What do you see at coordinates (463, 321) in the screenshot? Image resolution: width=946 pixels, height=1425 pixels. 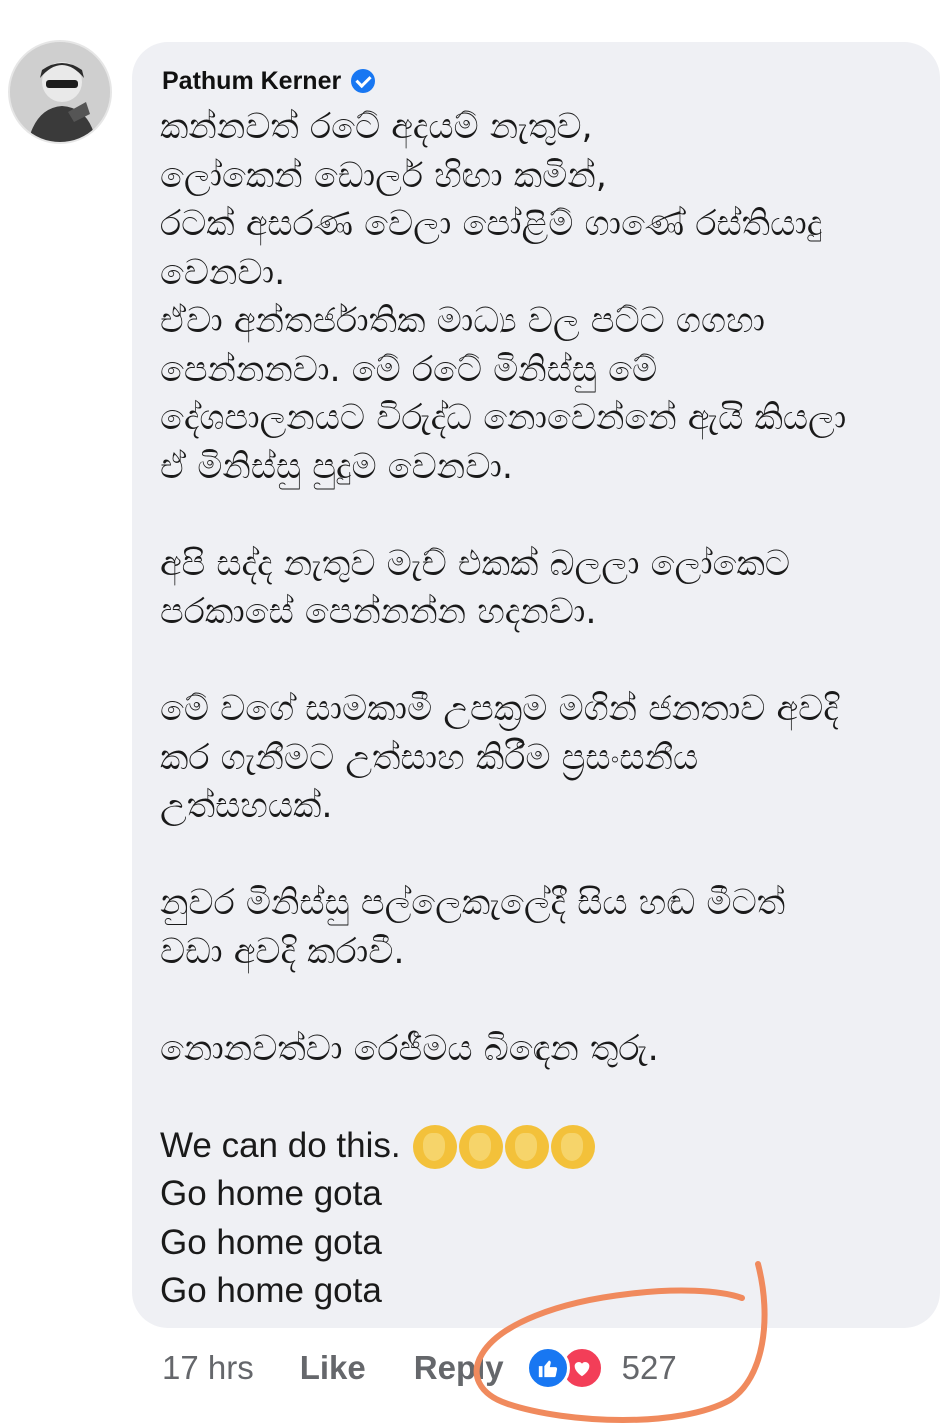 I see `text-line: ඒවා අන්තර්ජාතික මාධ්‍ය වල පට්ට ගගහා` at bounding box center [463, 321].